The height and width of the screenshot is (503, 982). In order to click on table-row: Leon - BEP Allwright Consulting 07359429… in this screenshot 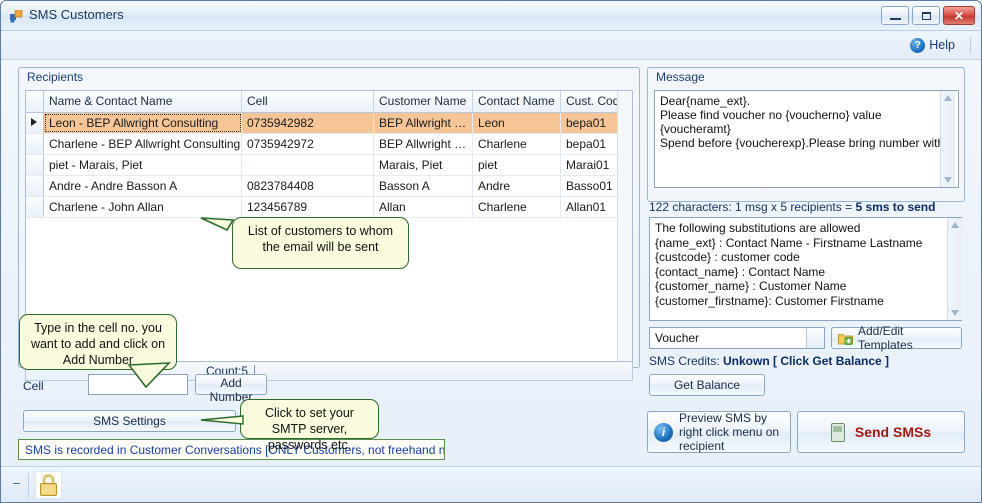, I will do `click(329, 123)`.